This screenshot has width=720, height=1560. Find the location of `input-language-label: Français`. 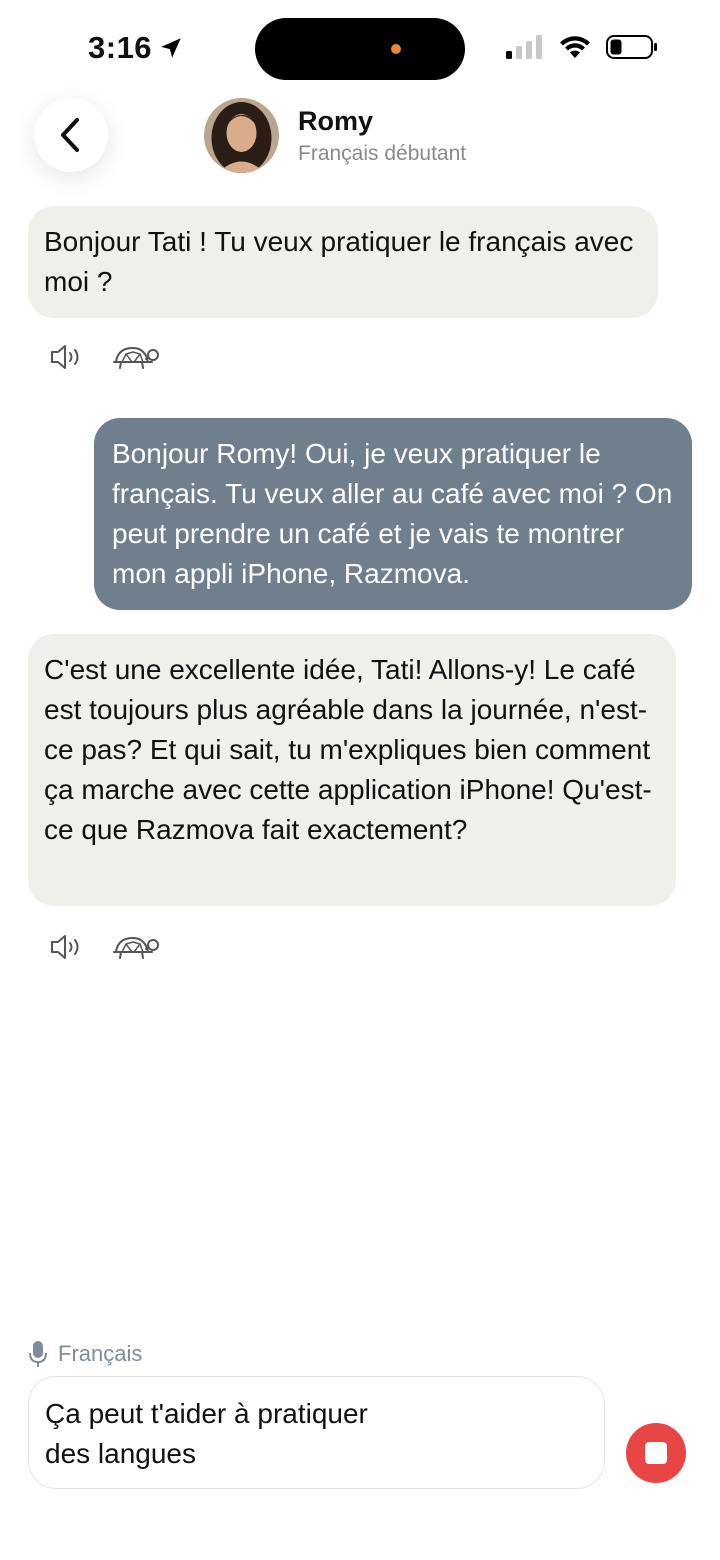

input-language-label: Français is located at coordinates (100, 1353).